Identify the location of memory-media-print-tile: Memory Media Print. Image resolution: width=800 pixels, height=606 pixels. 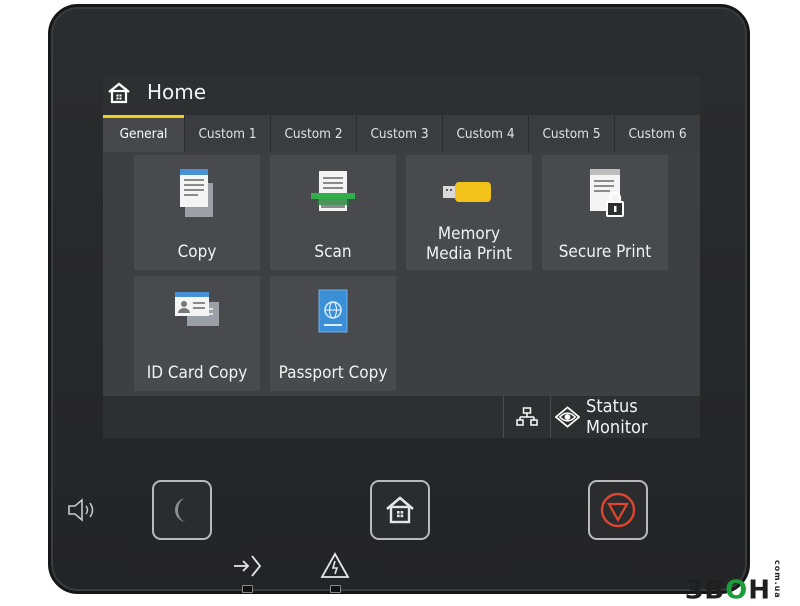
(469, 212).